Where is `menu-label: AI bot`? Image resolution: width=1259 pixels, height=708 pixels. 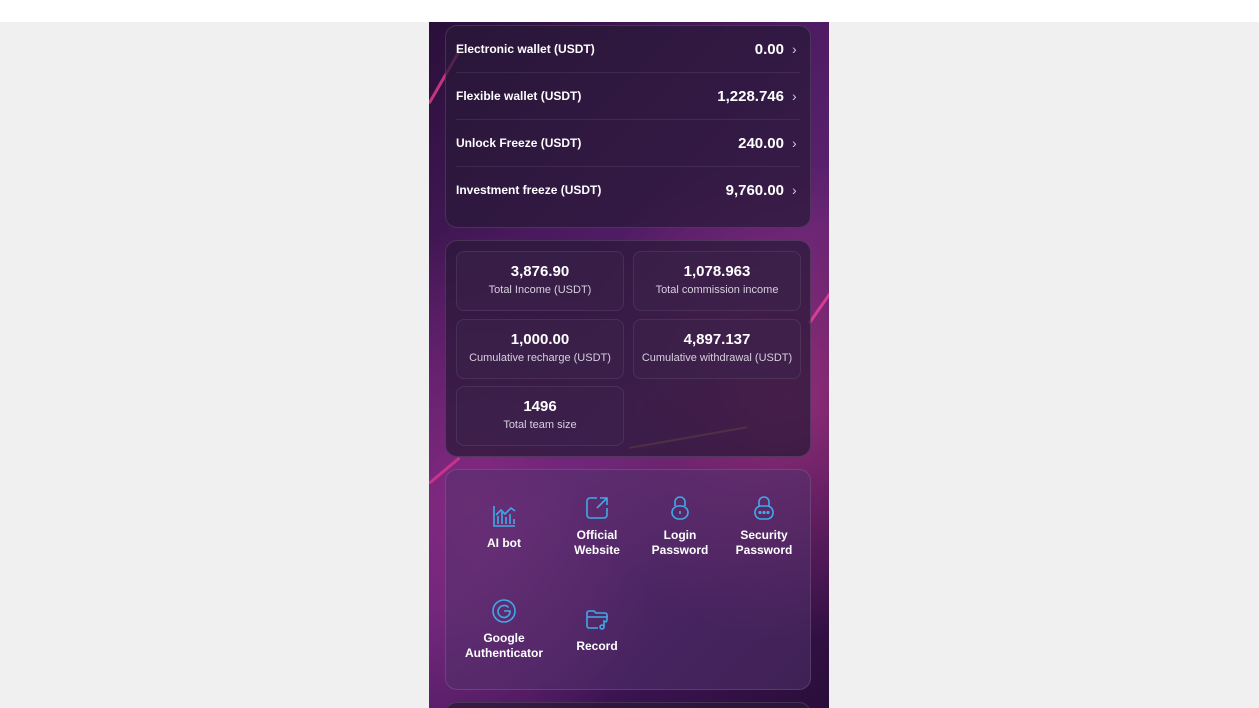
menu-label: AI bot is located at coordinates (504, 543).